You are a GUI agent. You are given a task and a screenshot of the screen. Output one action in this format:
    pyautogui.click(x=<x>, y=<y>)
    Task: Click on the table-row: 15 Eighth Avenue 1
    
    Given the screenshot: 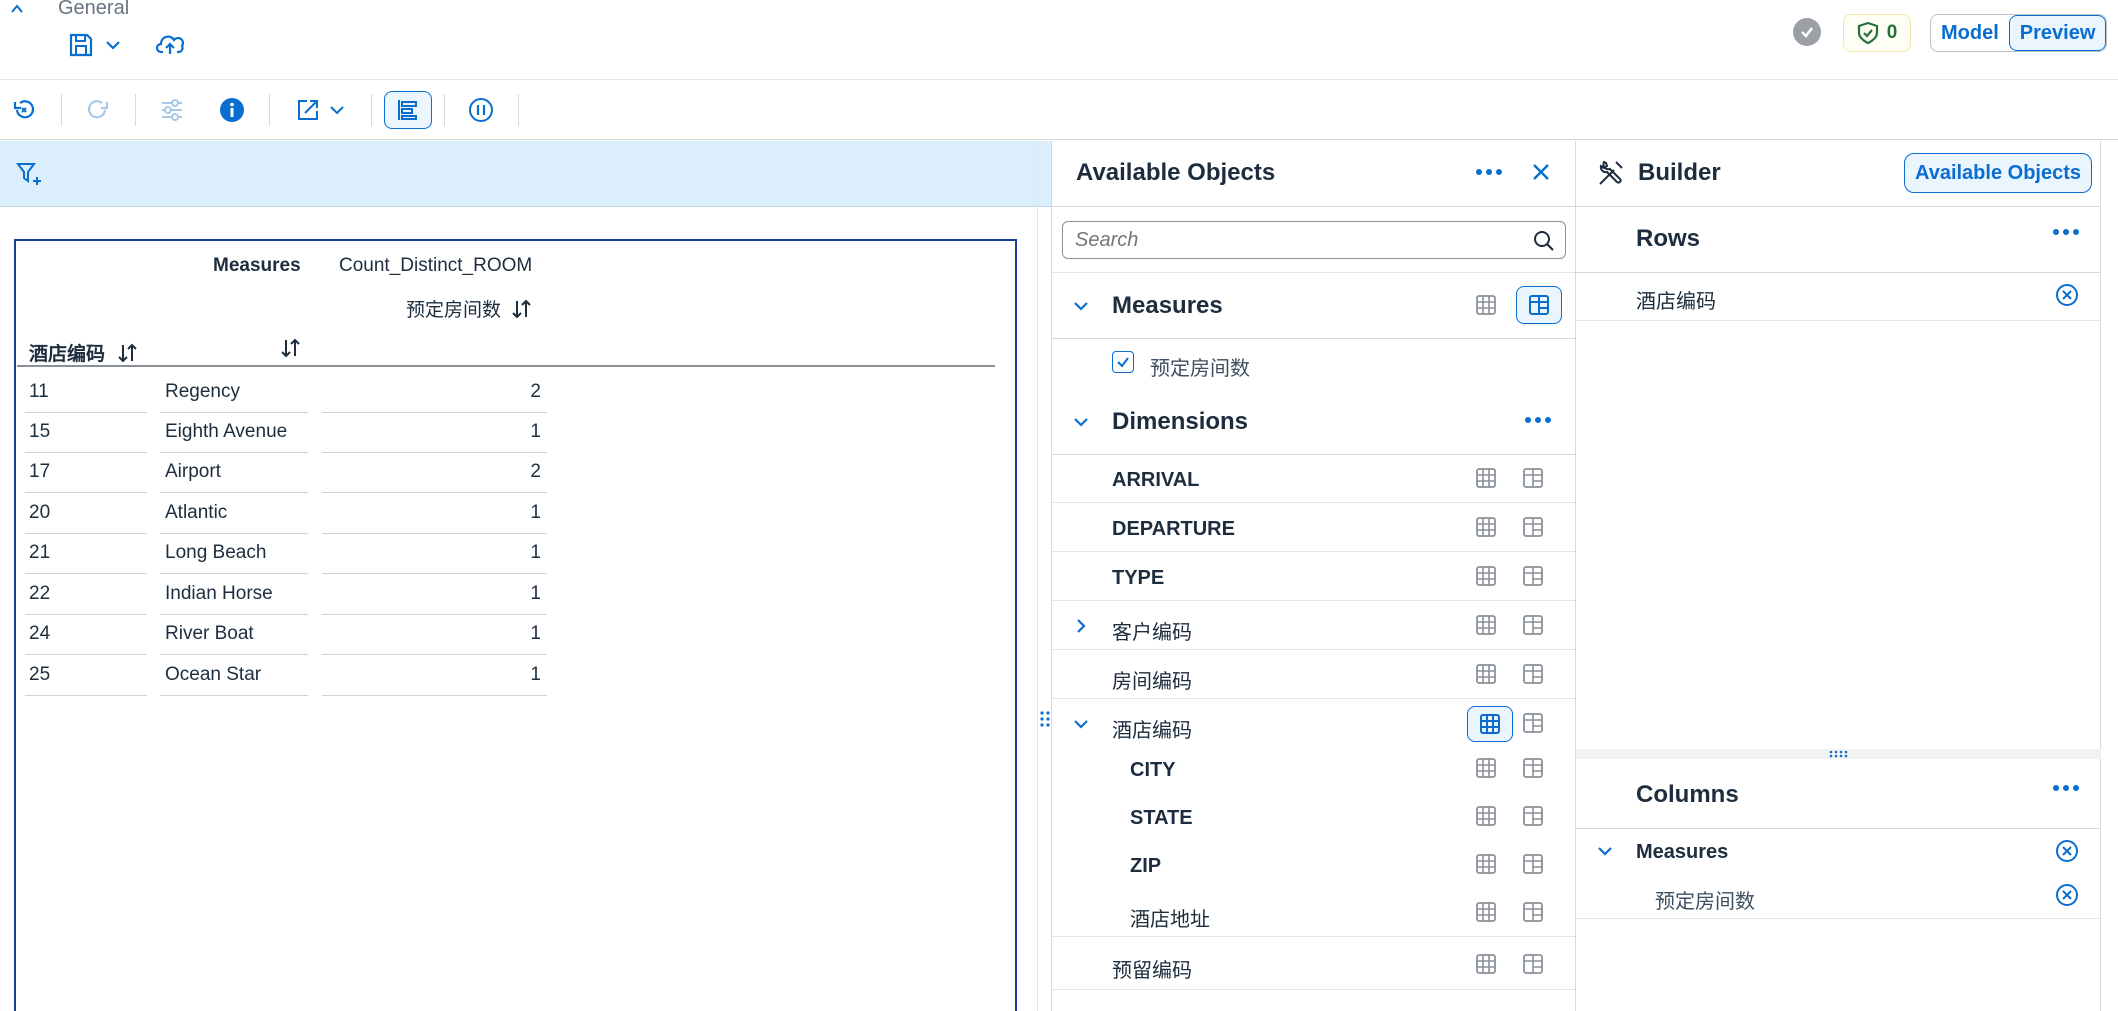 What is the action you would take?
    pyautogui.click(x=282, y=433)
    